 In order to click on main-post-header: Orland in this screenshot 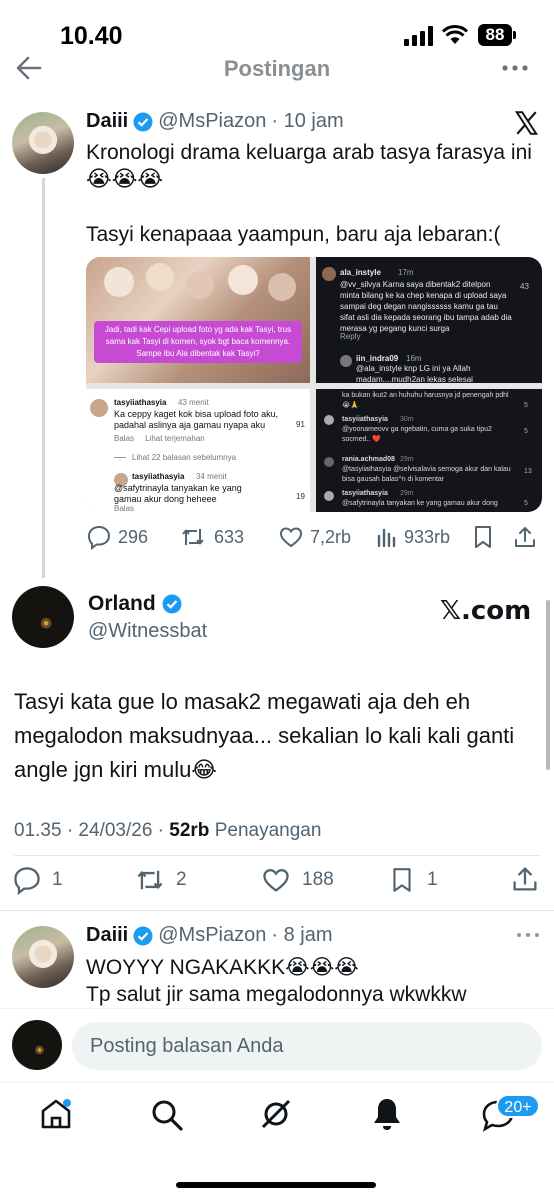, I will do `click(135, 604)`.